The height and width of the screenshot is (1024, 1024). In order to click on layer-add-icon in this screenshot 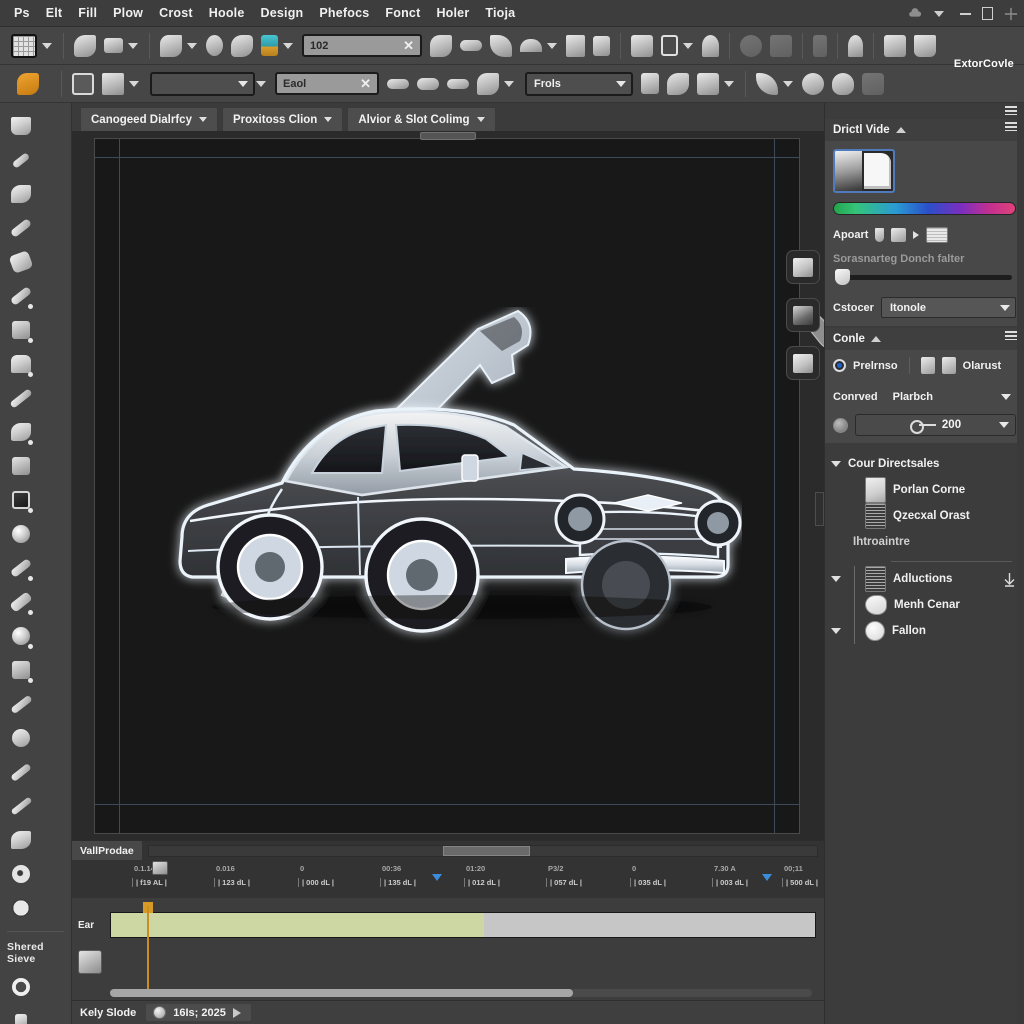, I will do `click(113, 83)`.